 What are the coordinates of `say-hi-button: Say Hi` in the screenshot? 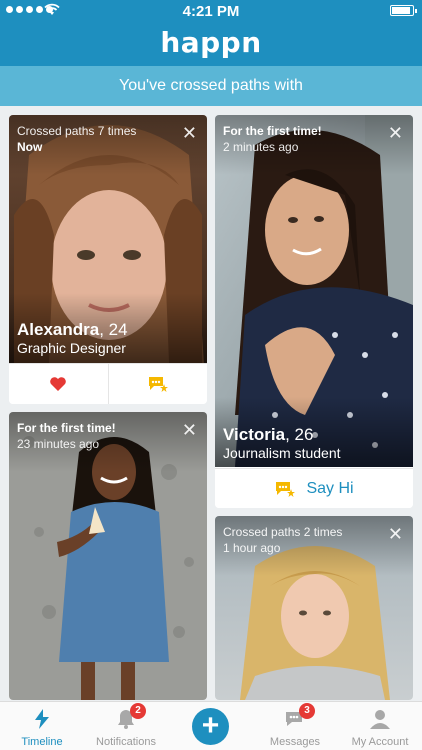 It's located at (314, 488).